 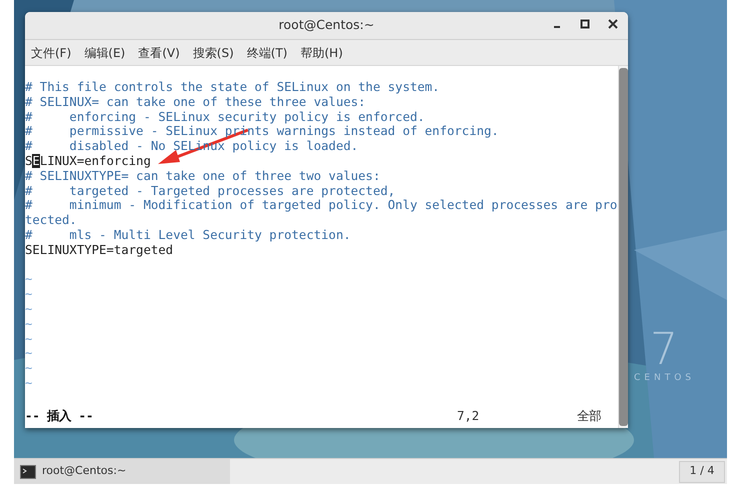 I want to click on code-line: SELINUX=enforcing, so click(x=88, y=161).